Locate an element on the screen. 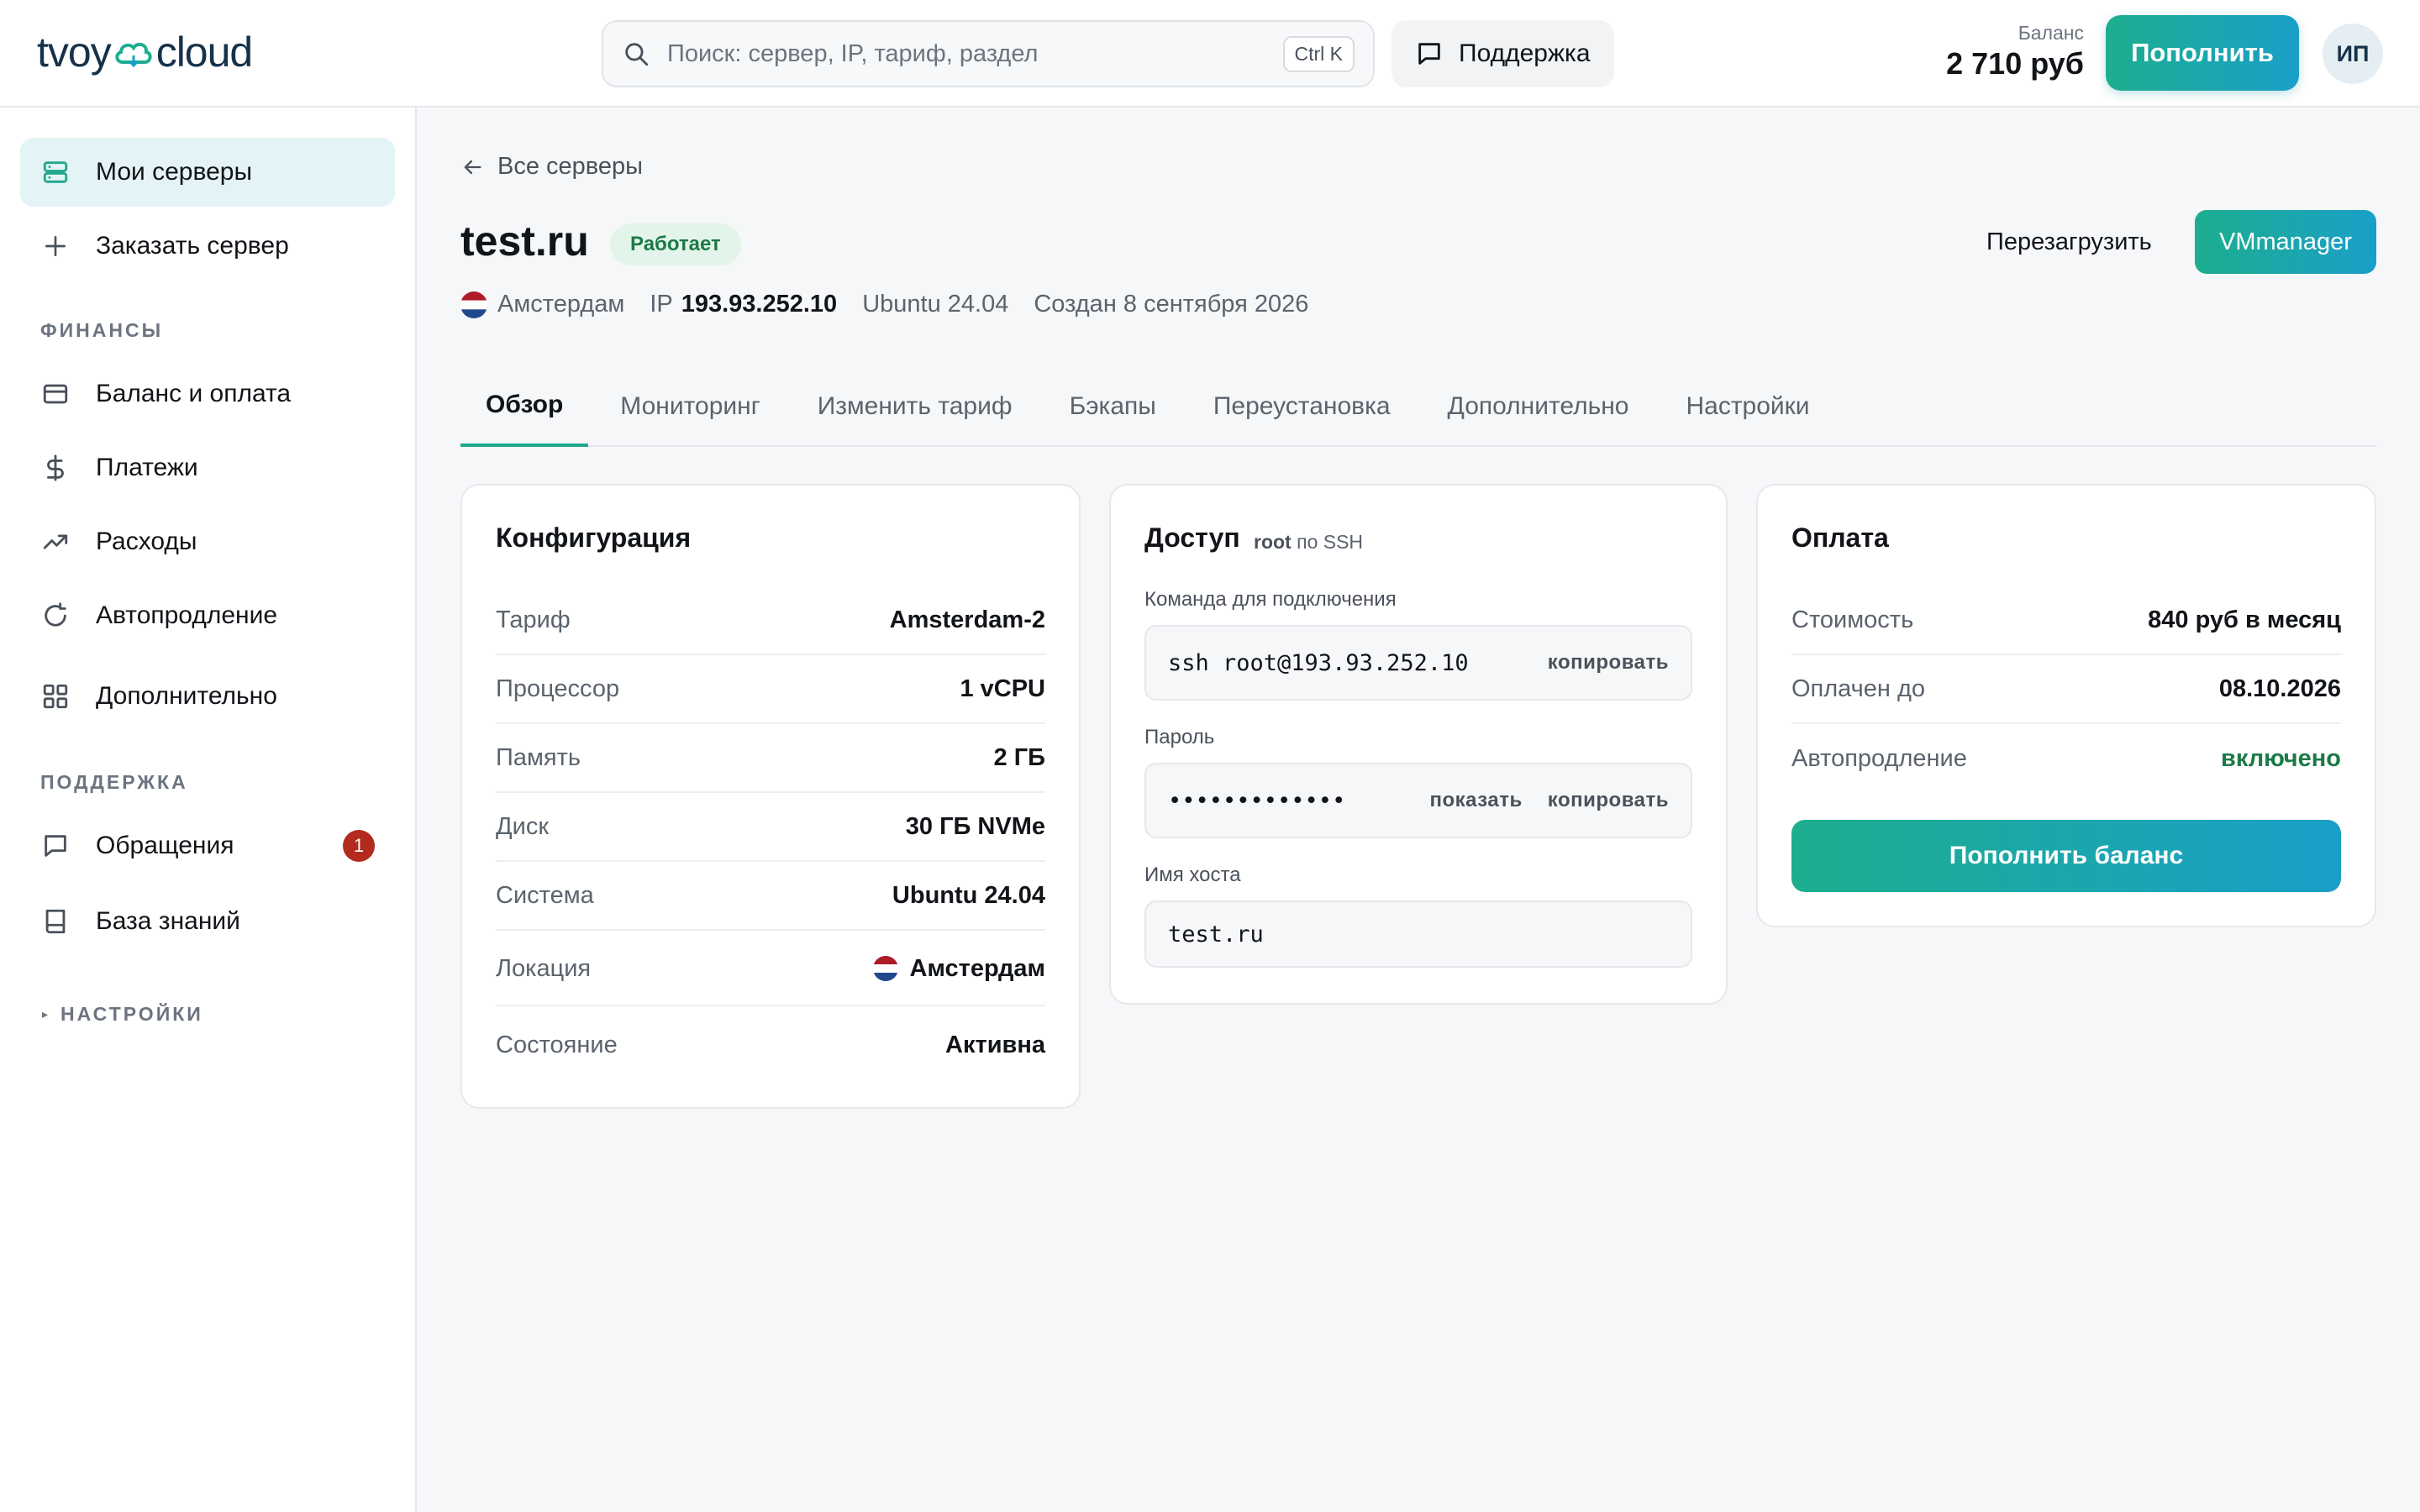 The height and width of the screenshot is (1512, 2420). config-key: Состояние is located at coordinates (557, 1044).